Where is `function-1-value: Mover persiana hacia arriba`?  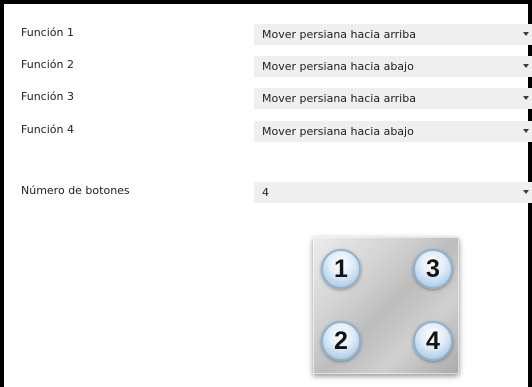
function-1-value: Mover persiana hacia arriba is located at coordinates (339, 34).